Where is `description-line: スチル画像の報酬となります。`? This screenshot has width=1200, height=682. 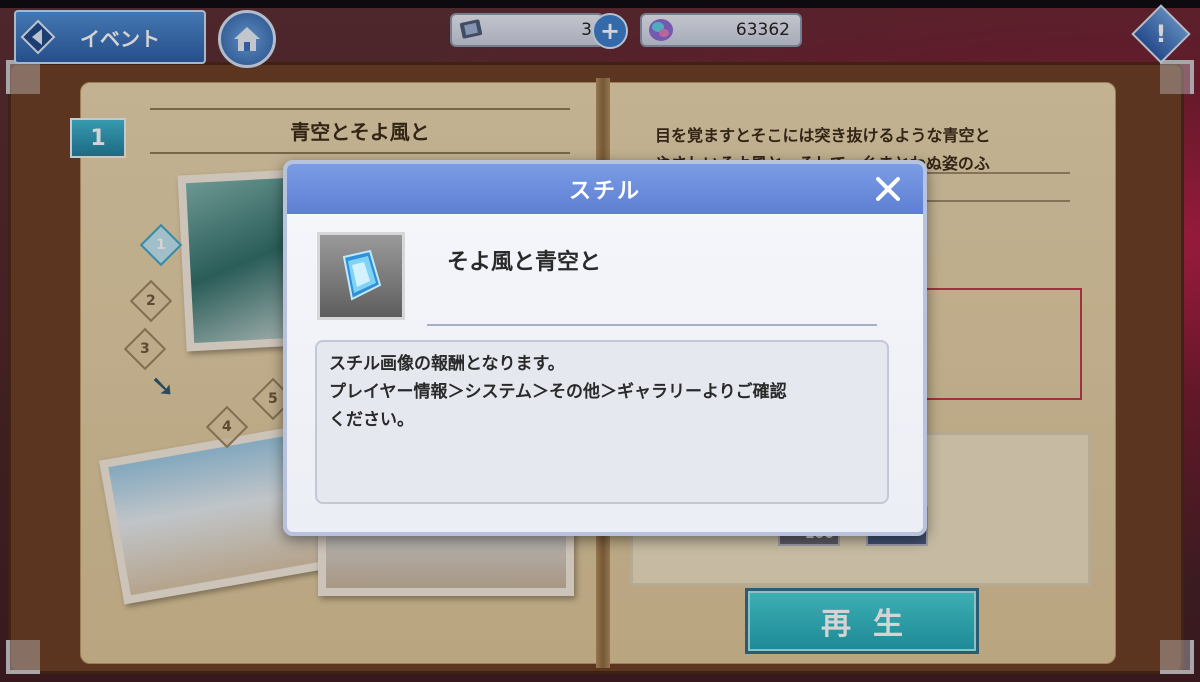
description-line: スチル画像の報酬となります。 is located at coordinates (447, 364).